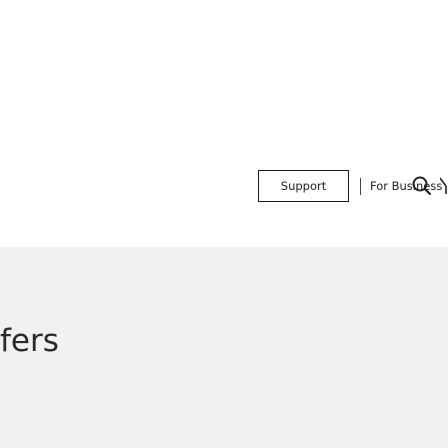 The image size is (448, 448). Describe the element at coordinates (422, 186) in the screenshot. I see `search-icon` at that location.